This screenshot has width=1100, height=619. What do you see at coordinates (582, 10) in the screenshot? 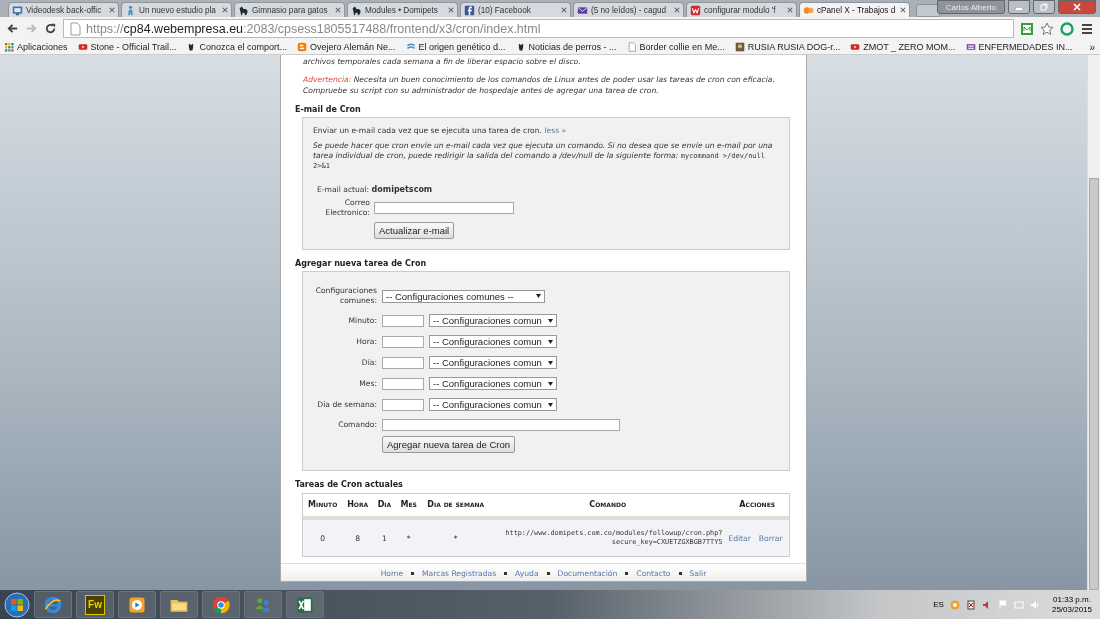
I see `envelope-icon` at bounding box center [582, 10].